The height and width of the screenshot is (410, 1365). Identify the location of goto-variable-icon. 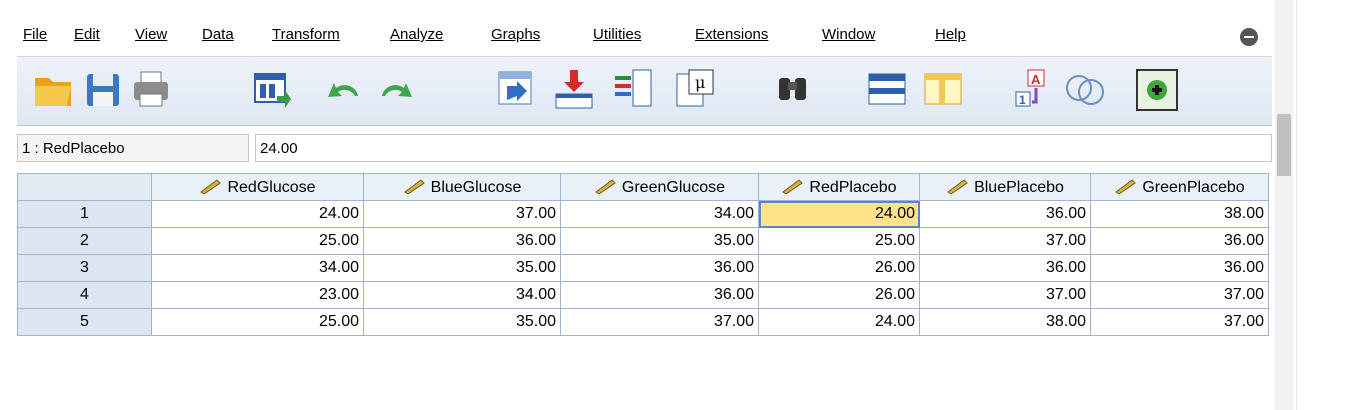
(574, 89).